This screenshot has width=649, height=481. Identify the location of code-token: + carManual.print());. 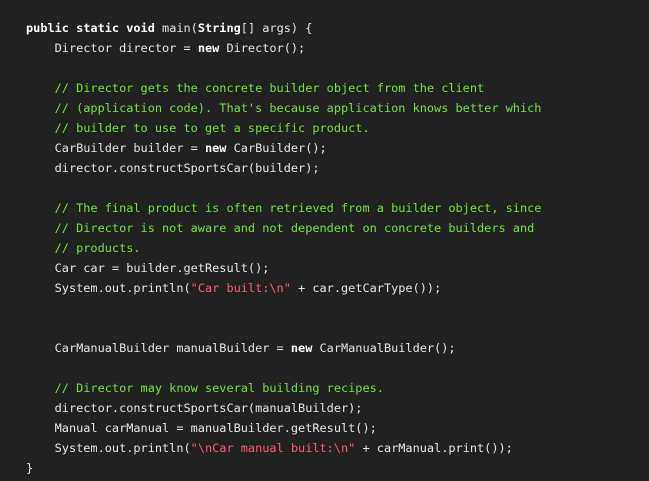
(434, 448).